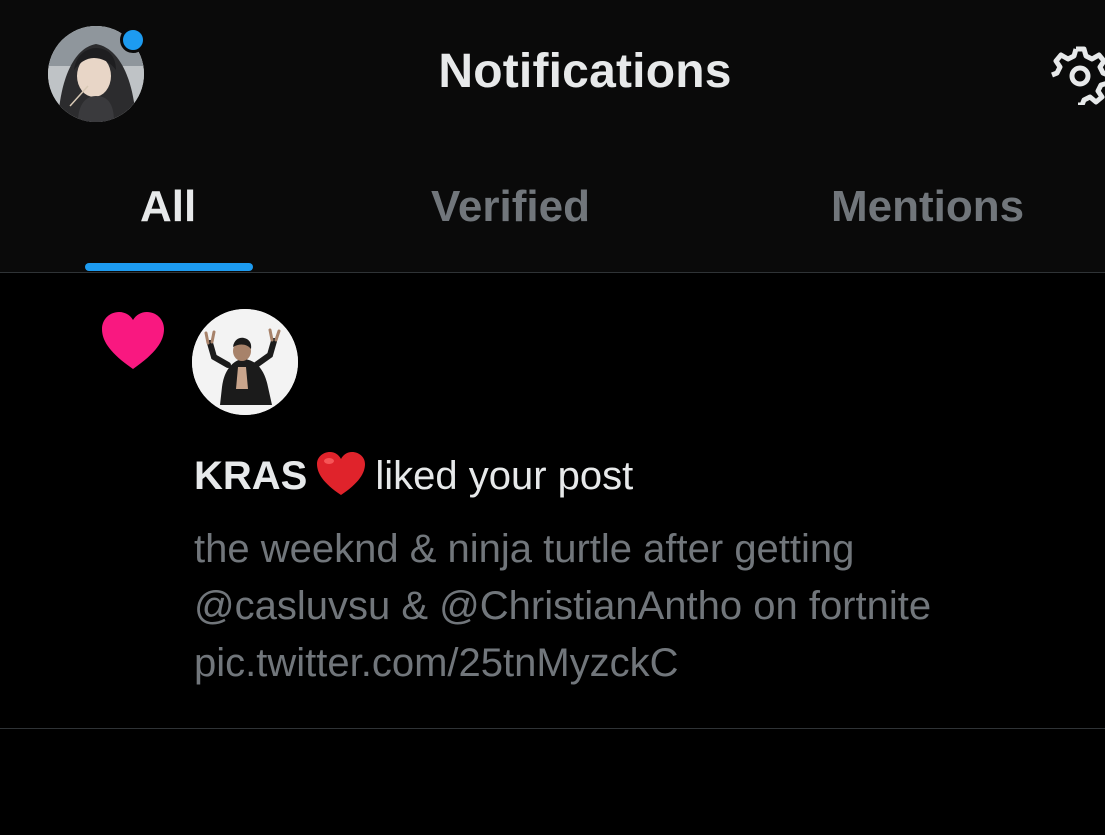  What do you see at coordinates (927, 207) in the screenshot?
I see `tab-mentions: Mentions` at bounding box center [927, 207].